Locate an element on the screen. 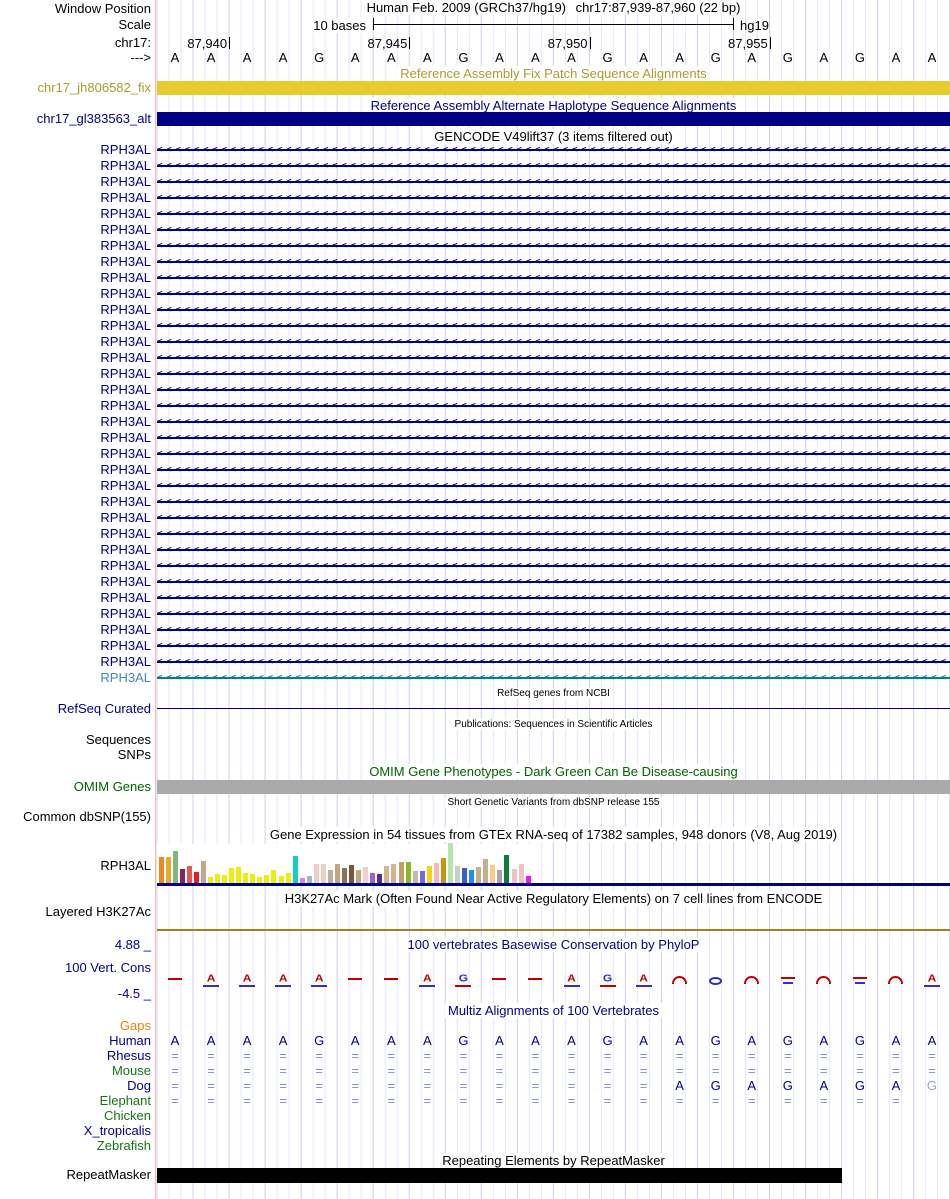  multiz-row-label: Human is located at coordinates (75, 1041).